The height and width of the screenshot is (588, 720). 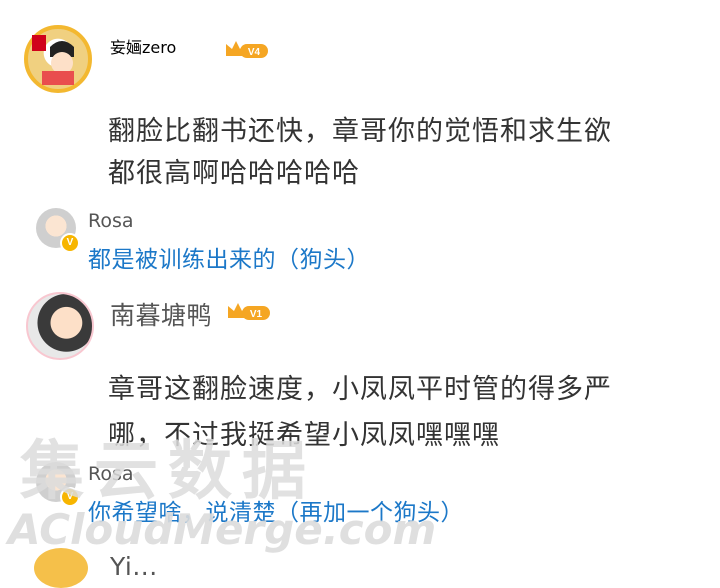 I want to click on level-text: V1, so click(x=256, y=314).